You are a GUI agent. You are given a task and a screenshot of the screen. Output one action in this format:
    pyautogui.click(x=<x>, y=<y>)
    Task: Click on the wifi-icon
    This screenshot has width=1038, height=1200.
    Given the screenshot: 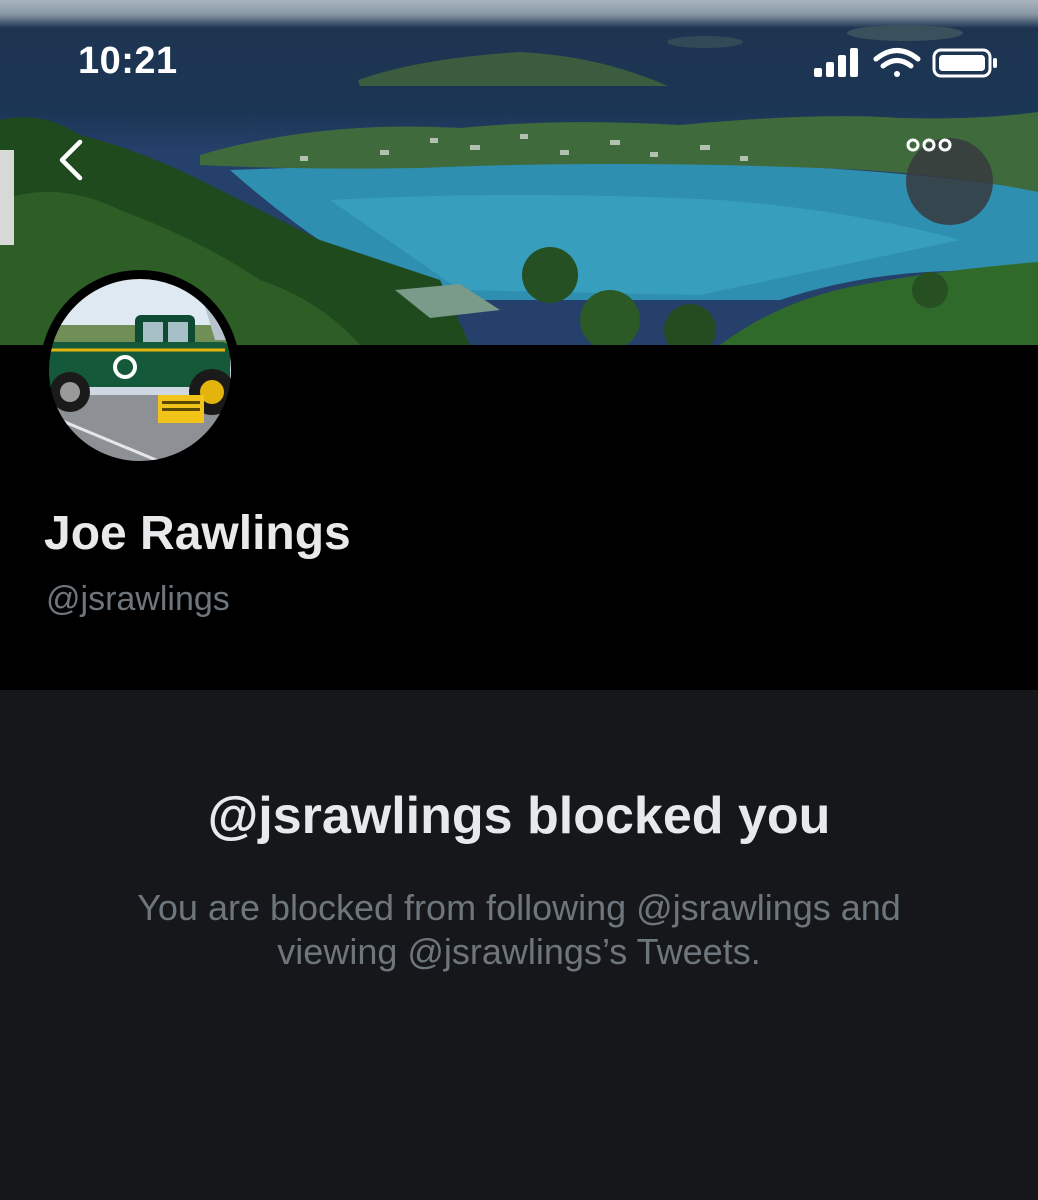 What is the action you would take?
    pyautogui.click(x=897, y=62)
    